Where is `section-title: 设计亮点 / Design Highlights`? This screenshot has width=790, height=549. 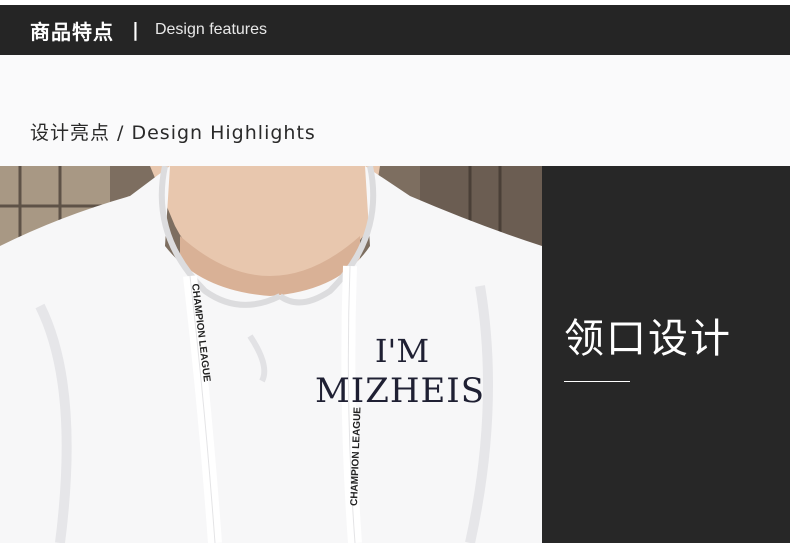
section-title: 设计亮点 / Design Highlights is located at coordinates (173, 133).